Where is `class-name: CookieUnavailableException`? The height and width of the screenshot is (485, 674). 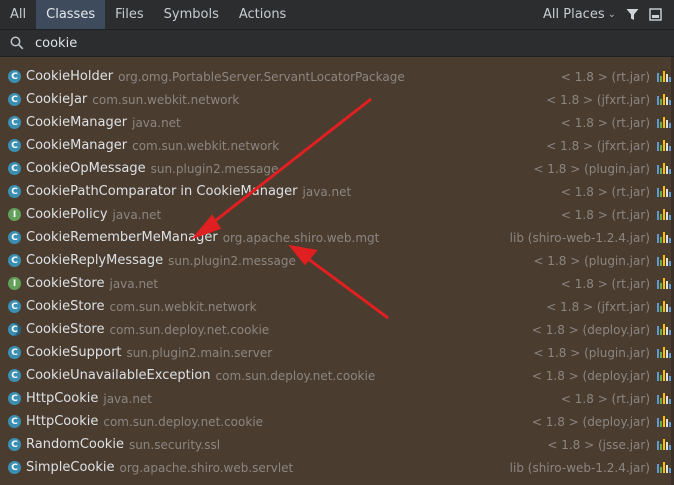 class-name: CookieUnavailableException is located at coordinates (118, 375).